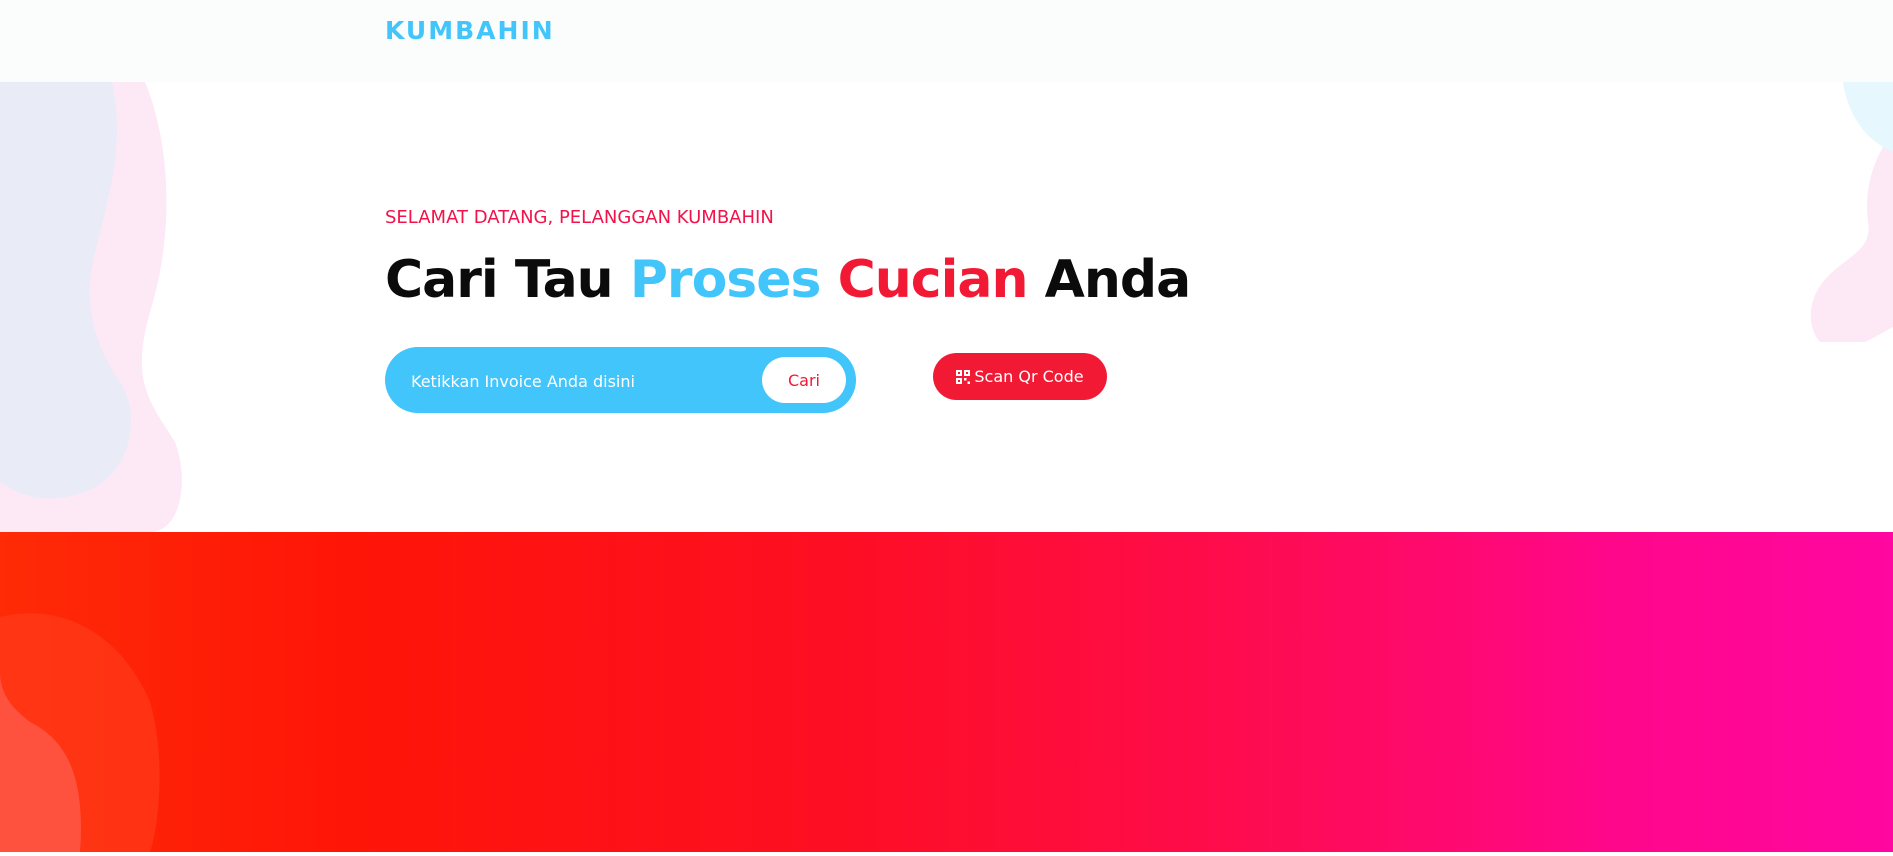 This screenshot has height=856, width=1893. I want to click on page-headline: Cari Tau Proses Cucian Anda, so click(788, 280).